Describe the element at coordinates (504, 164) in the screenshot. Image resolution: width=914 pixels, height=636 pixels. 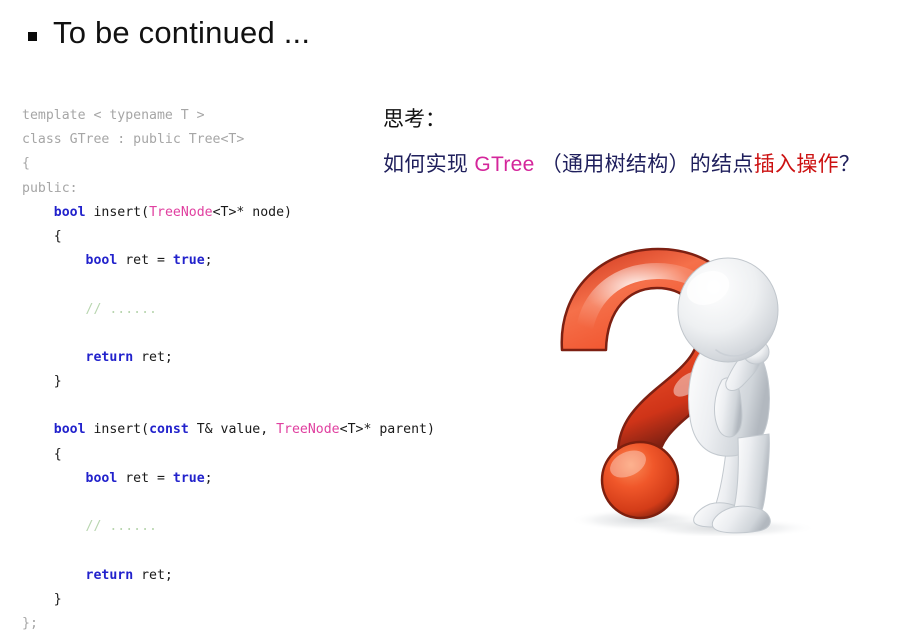
I see `question-segment: GTree` at that location.